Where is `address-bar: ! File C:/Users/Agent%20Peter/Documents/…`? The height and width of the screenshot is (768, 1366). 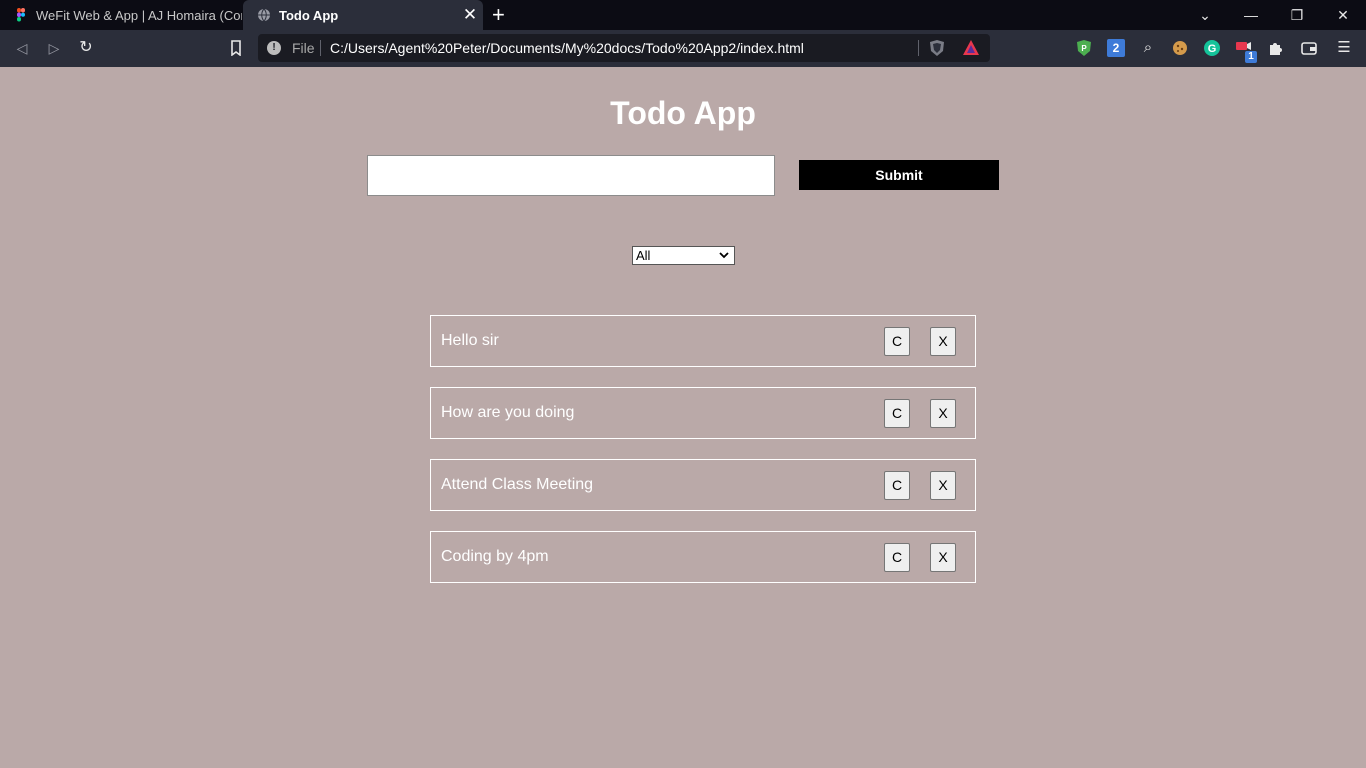 address-bar: ! File C:/Users/Agent%20Peter/Documents/… is located at coordinates (624, 48).